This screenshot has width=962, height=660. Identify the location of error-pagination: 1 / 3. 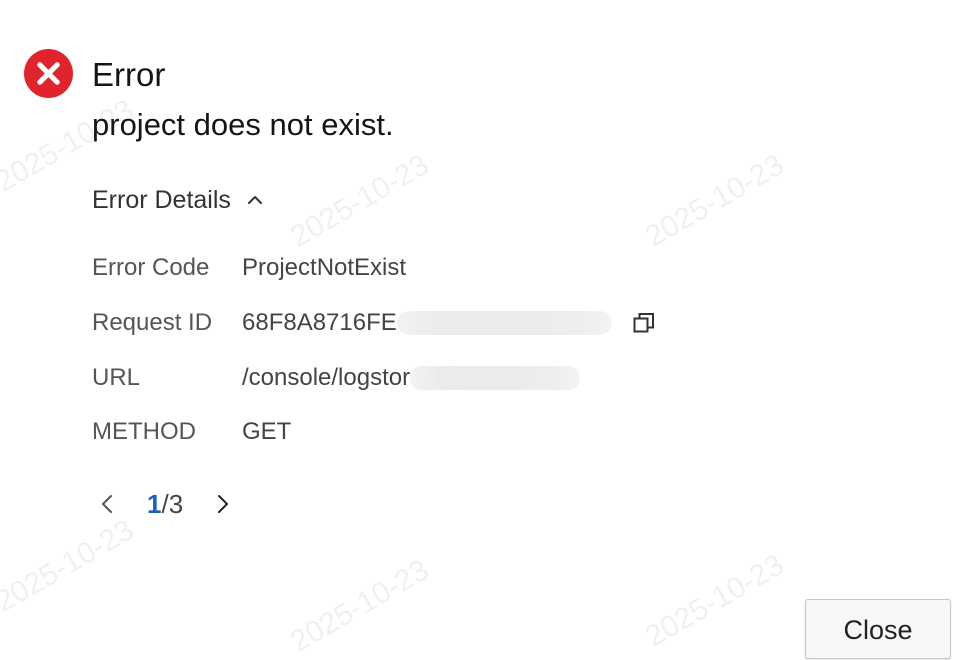
(165, 504).